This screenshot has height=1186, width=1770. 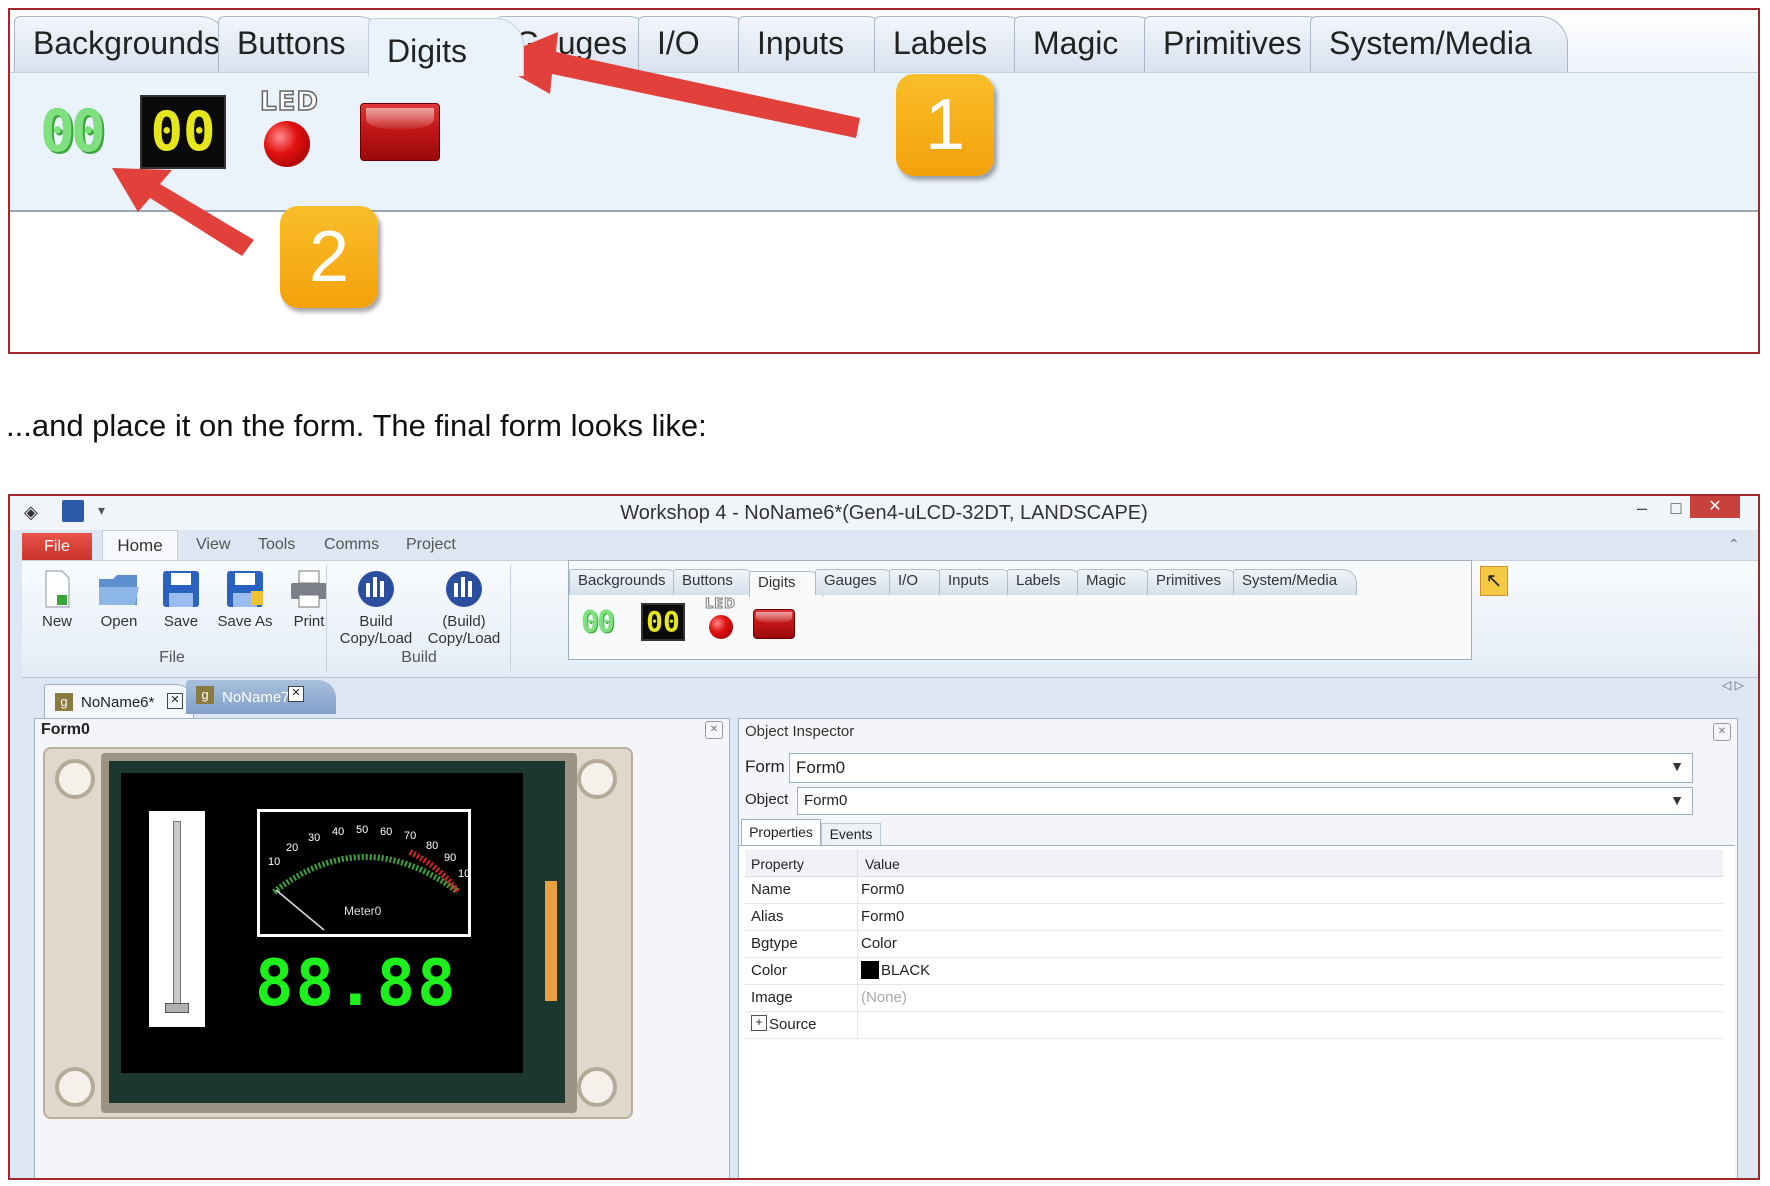 What do you see at coordinates (1245, 801) in the screenshot?
I see `object-select: Form0 ▼` at bounding box center [1245, 801].